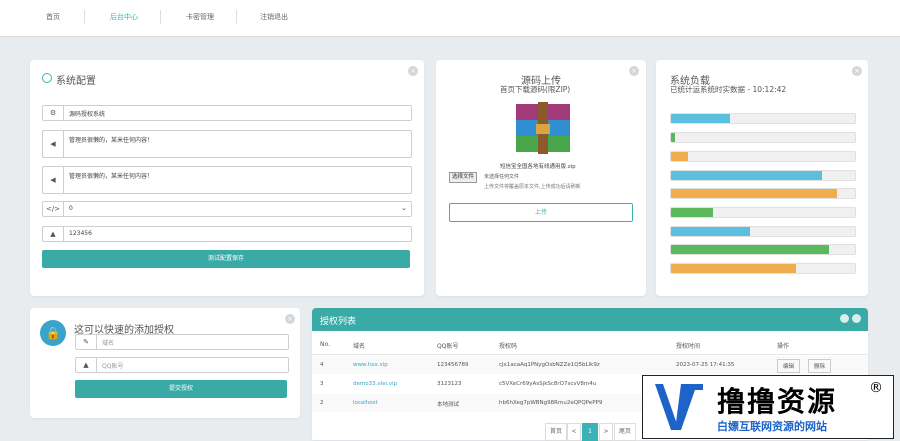  What do you see at coordinates (181, 389) in the screenshot?
I see `submit-auth-button: 提交授权` at bounding box center [181, 389].